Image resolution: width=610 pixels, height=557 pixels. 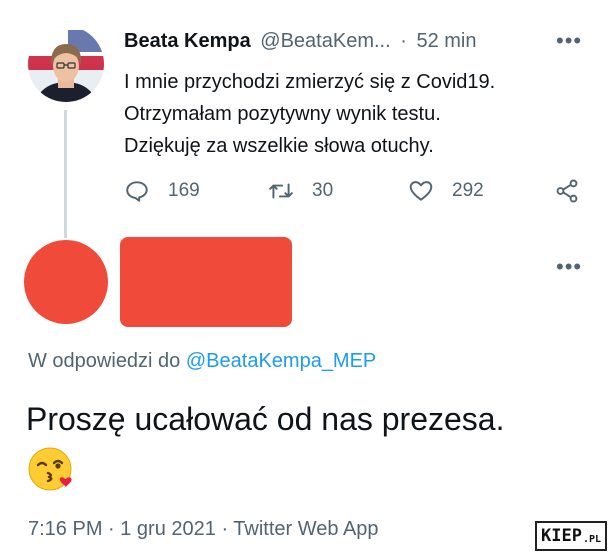 I want to click on redacted-avatar, so click(x=66, y=282).